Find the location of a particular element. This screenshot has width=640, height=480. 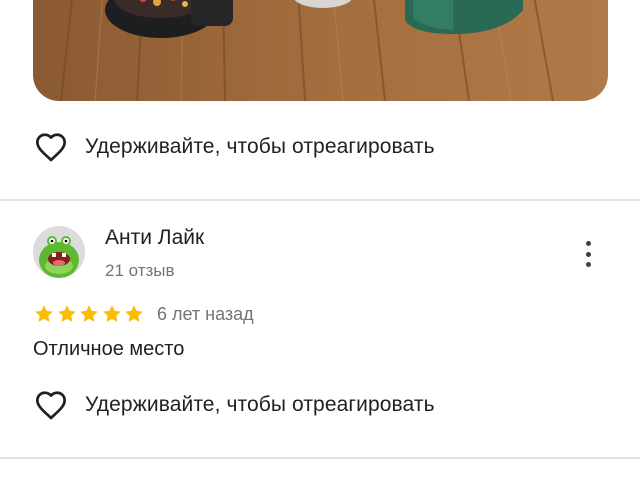

more-vertical-icon is located at coordinates (588, 254).